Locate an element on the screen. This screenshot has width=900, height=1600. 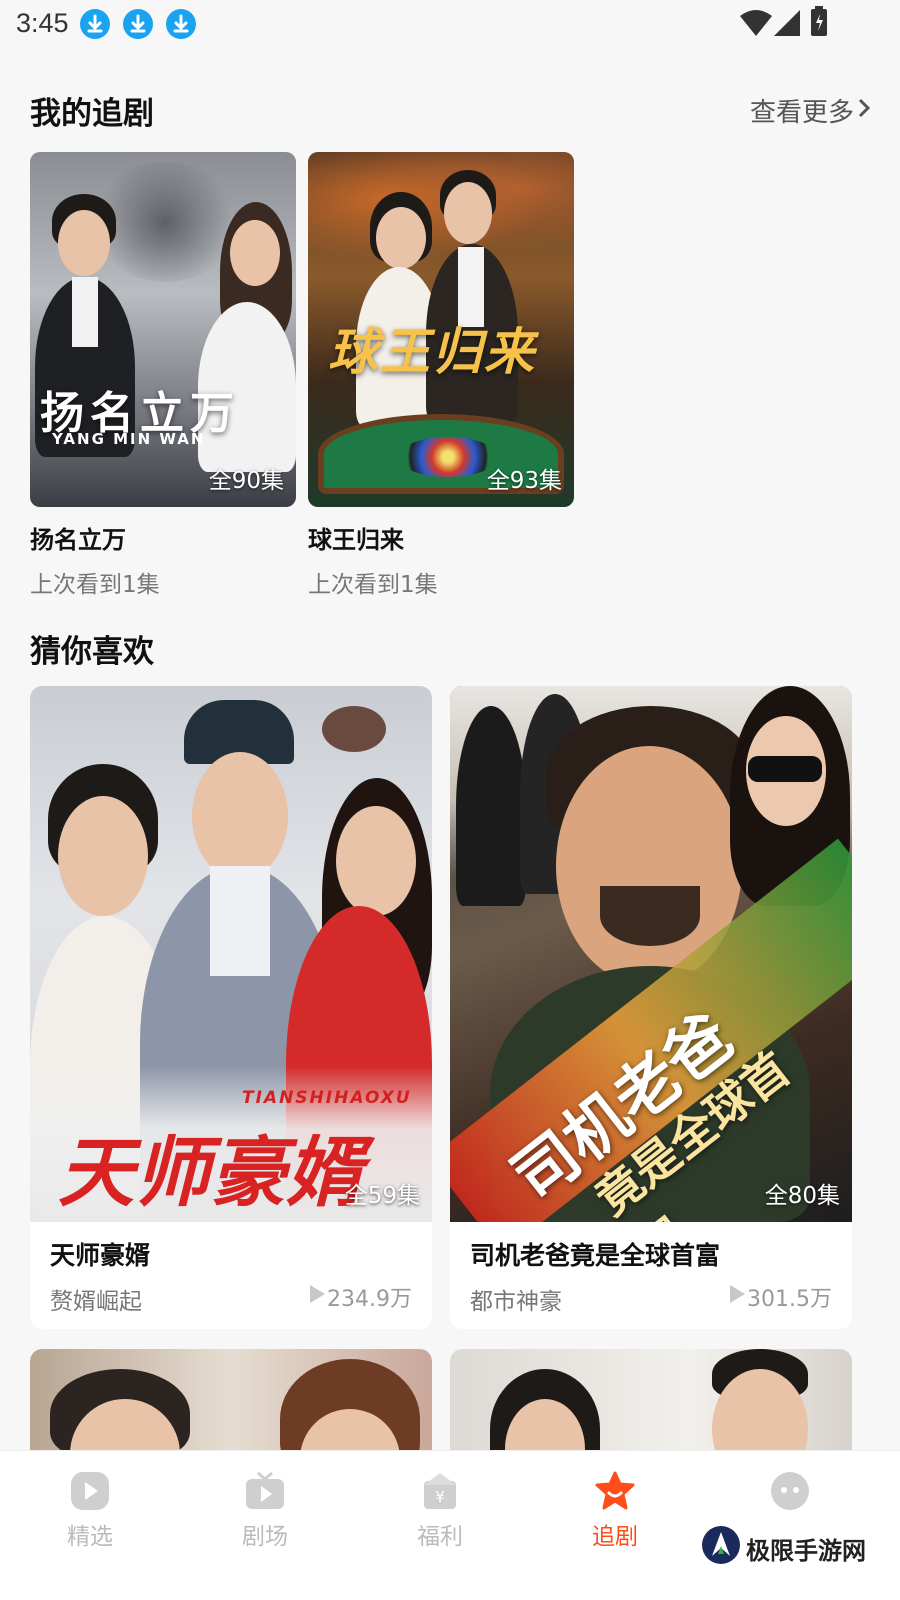
card-tag: 都市神豪 is located at coordinates (516, 1302).